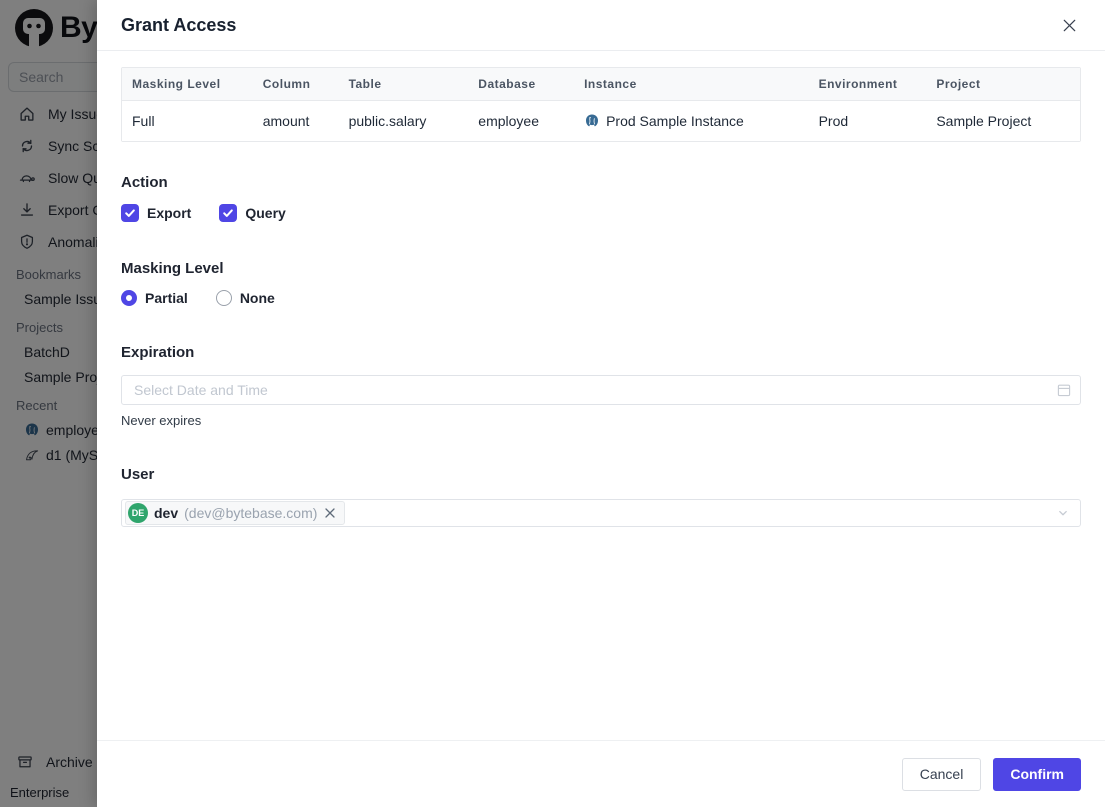  What do you see at coordinates (129, 298) in the screenshot?
I see `radio-selected-icon` at bounding box center [129, 298].